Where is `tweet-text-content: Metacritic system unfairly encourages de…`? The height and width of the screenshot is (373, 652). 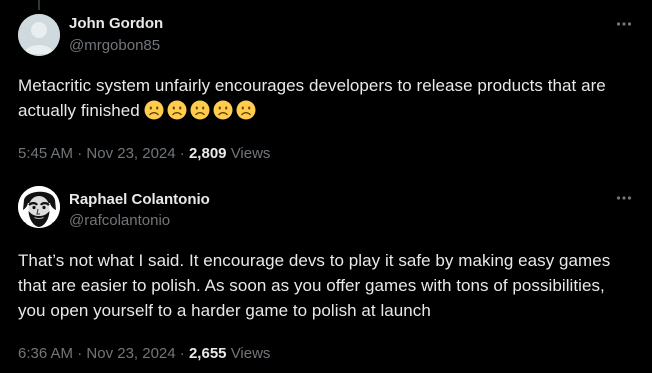
tweet-text-content: Metacritic system unfairly encourages de… is located at coordinates (312, 98).